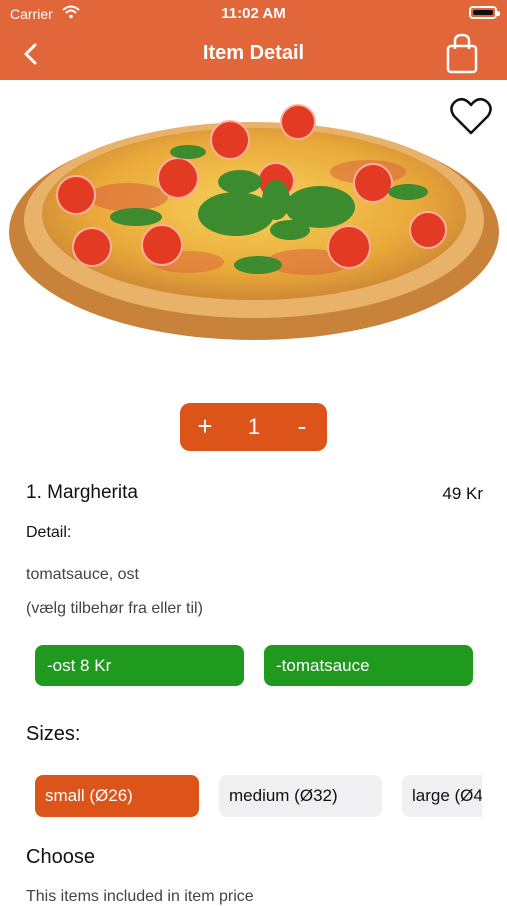 Image resolution: width=507 pixels, height=906 pixels. What do you see at coordinates (60, 857) in the screenshot?
I see `choose-heading: Choose` at bounding box center [60, 857].